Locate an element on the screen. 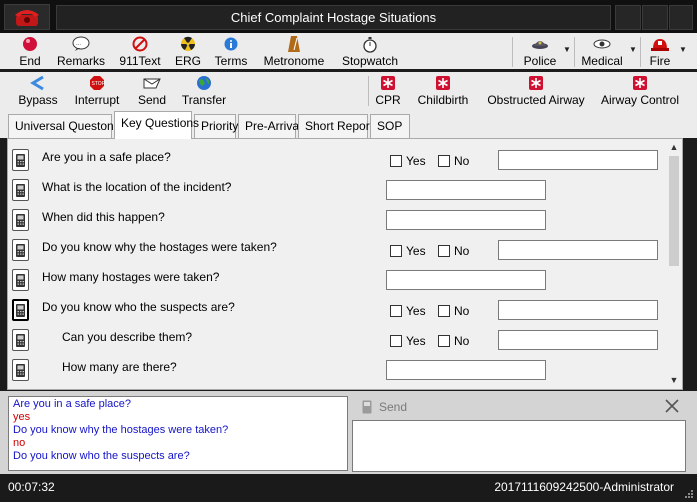  stopwatch-label: Stopwatch is located at coordinates (370, 61).